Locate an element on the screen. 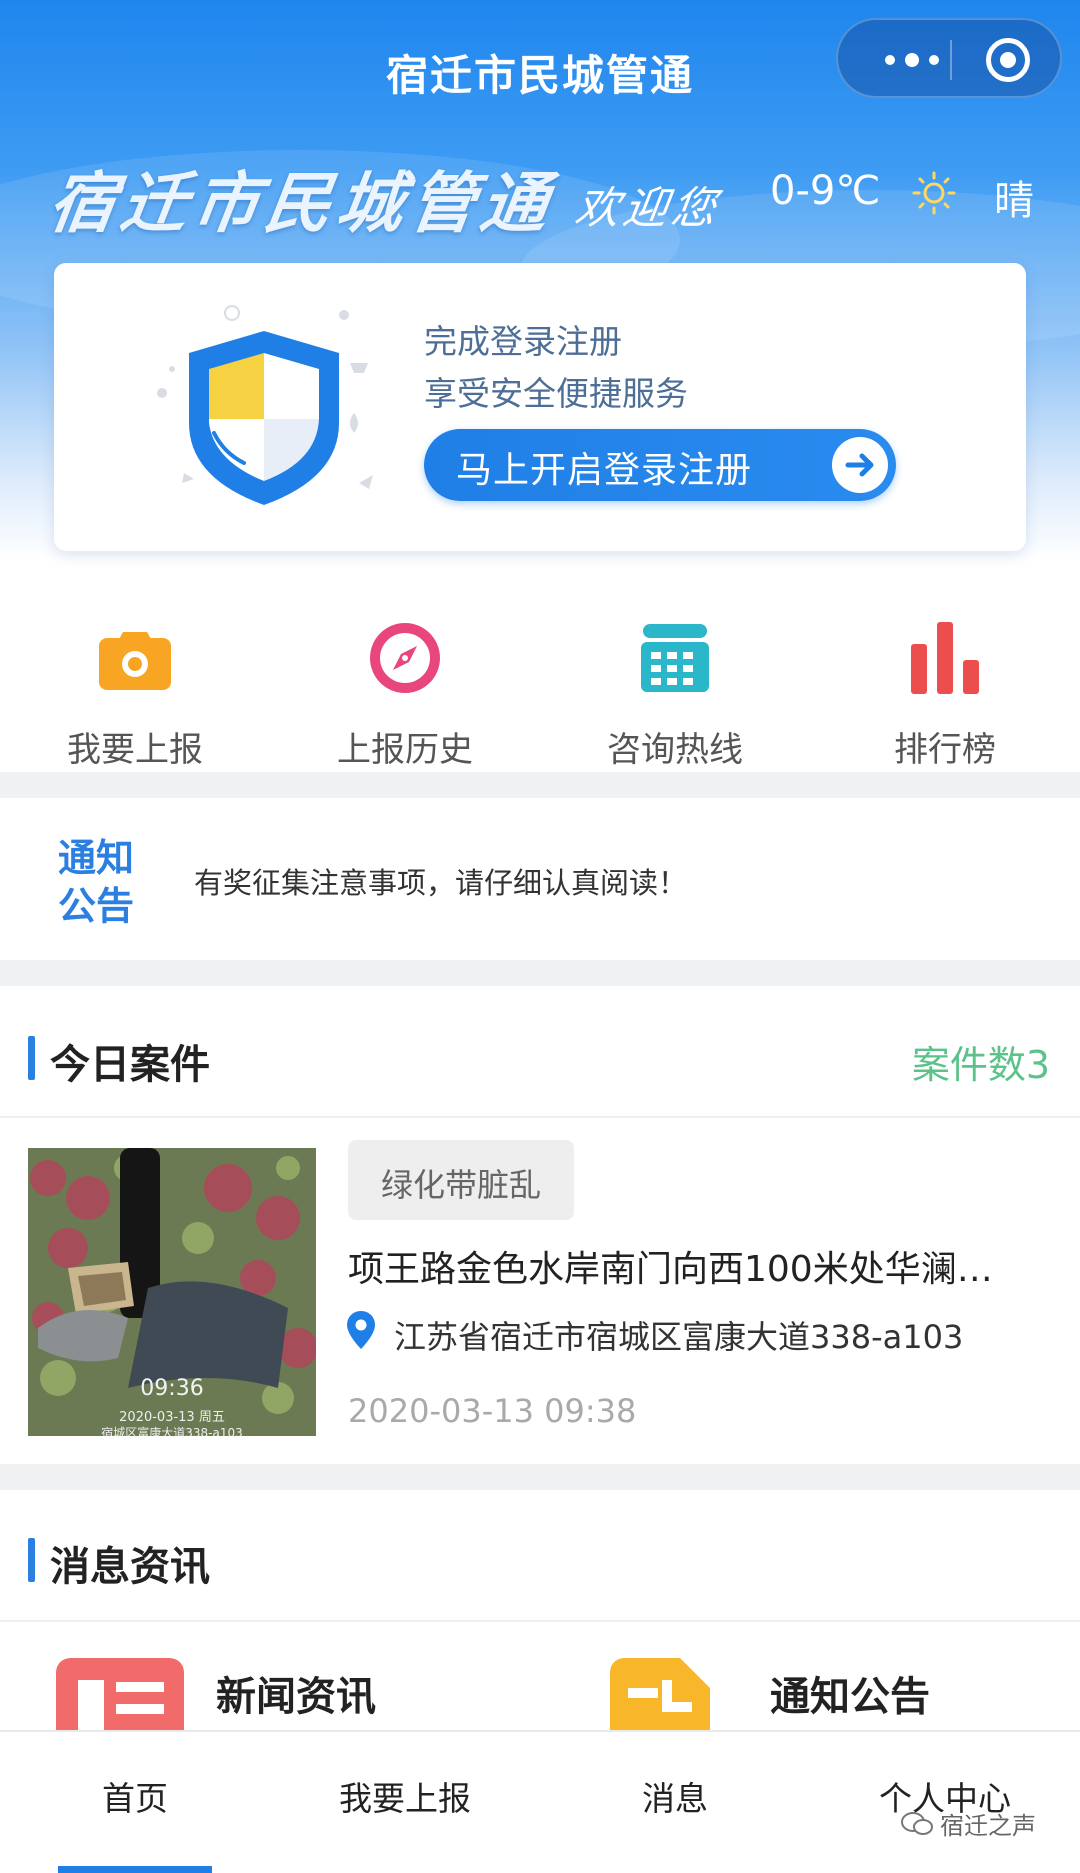  login-register-button: 马上开启登录注册 is located at coordinates (660, 465).